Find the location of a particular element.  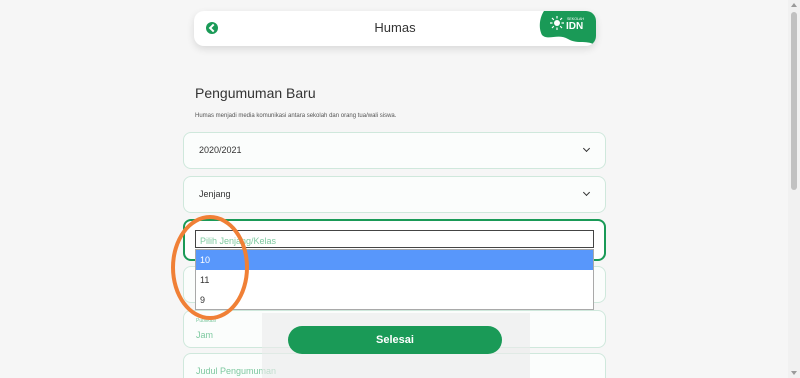

page-title: Humas is located at coordinates (395, 27).